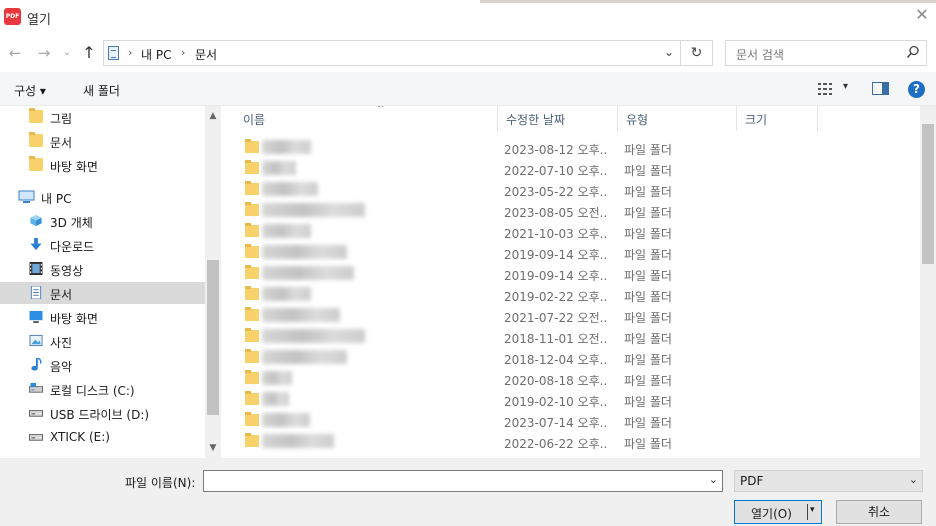  I want to click on sidebar-item-label: 3D 개체, so click(71, 223).